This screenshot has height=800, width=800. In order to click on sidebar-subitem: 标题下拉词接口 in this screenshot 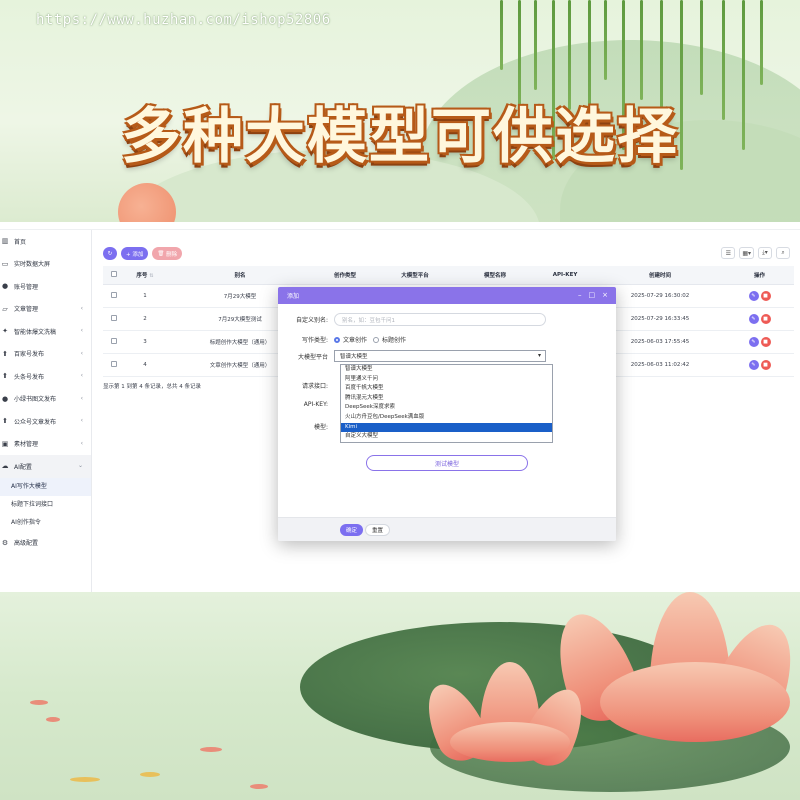, I will do `click(45, 505)`.